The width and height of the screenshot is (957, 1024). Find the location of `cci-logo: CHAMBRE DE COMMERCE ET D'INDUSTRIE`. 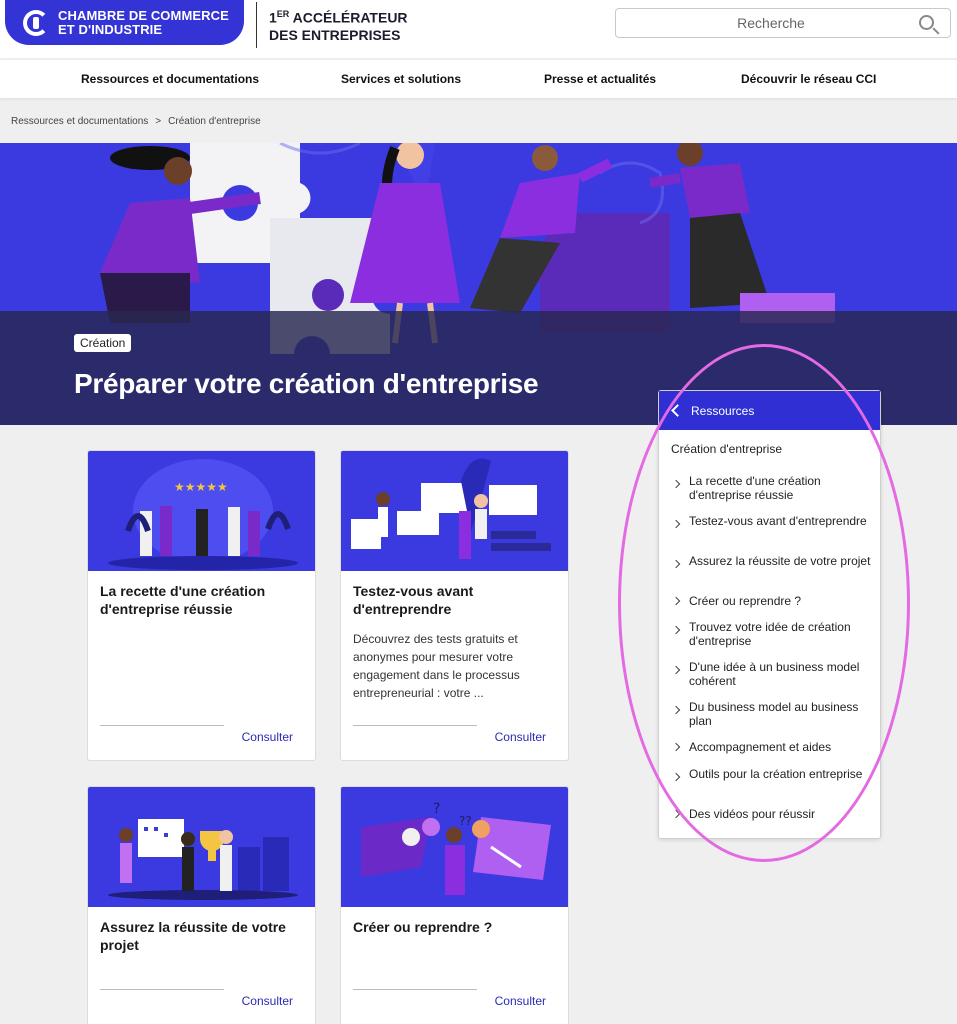

cci-logo: CHAMBRE DE COMMERCE ET D'INDUSTRIE is located at coordinates (124, 22).